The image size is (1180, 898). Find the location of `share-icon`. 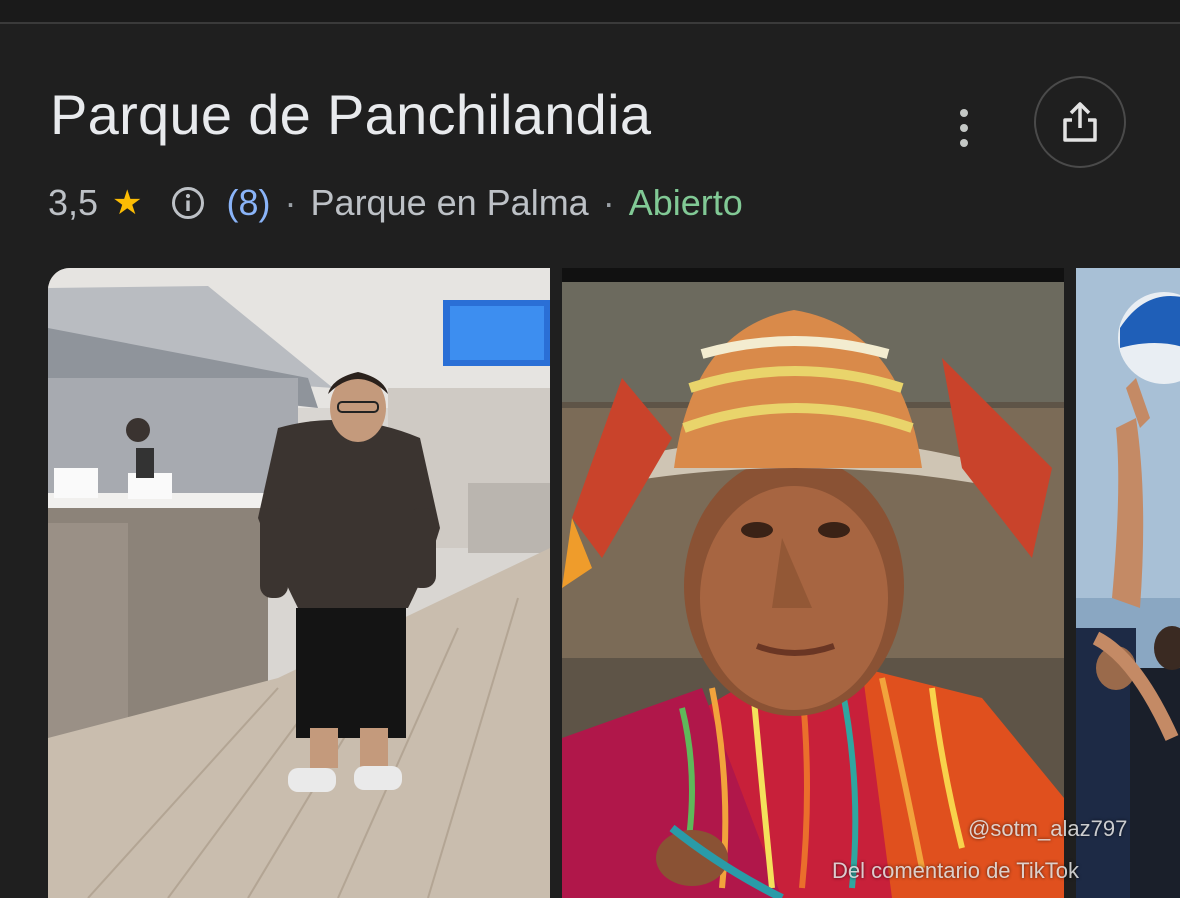

share-icon is located at coordinates (1080, 122).